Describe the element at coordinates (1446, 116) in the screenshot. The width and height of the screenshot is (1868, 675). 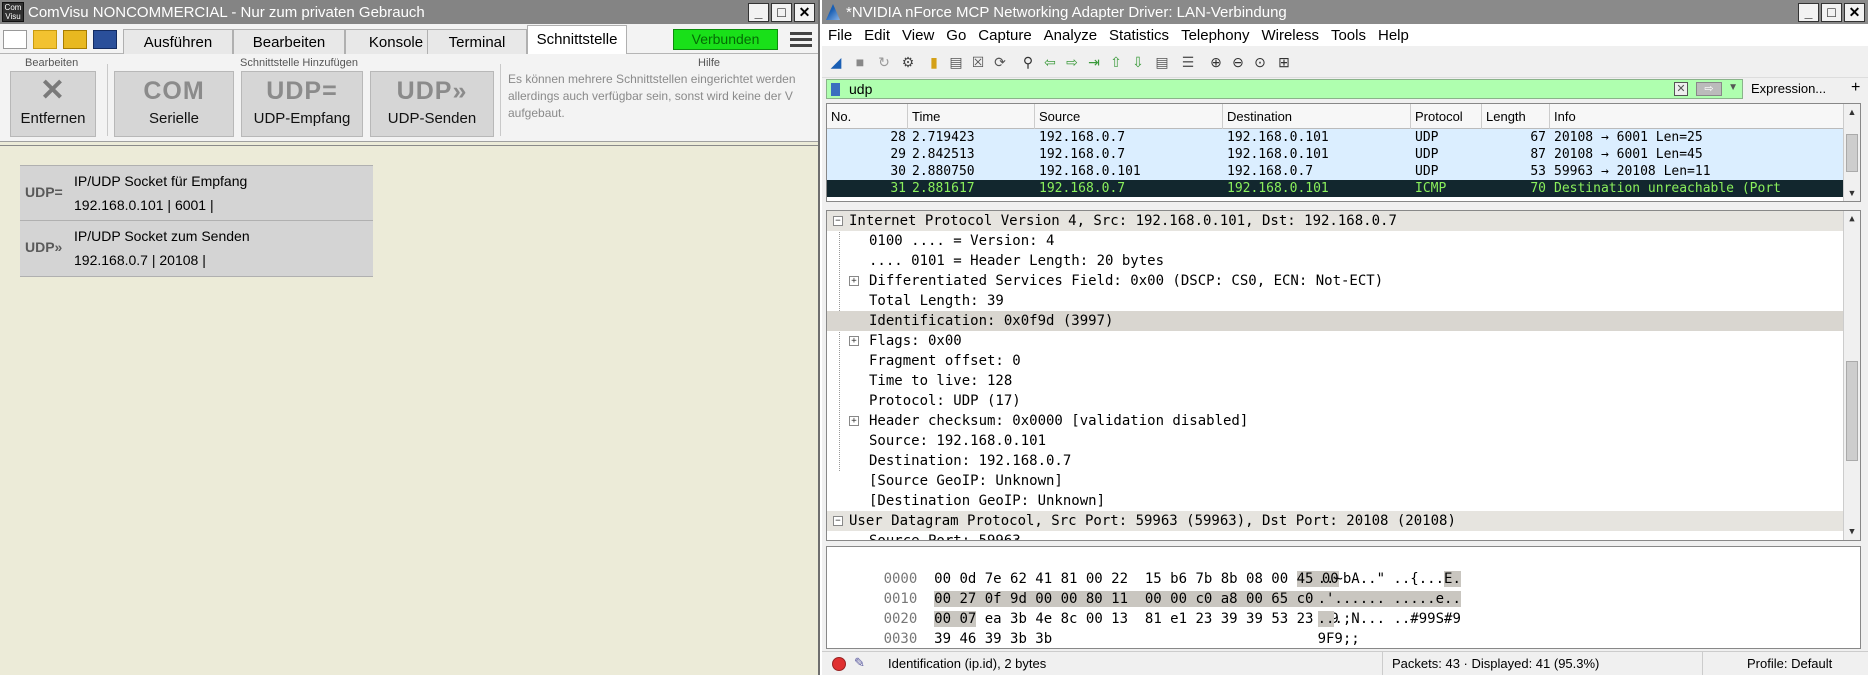
I see `column-protocol: Protocol` at that location.